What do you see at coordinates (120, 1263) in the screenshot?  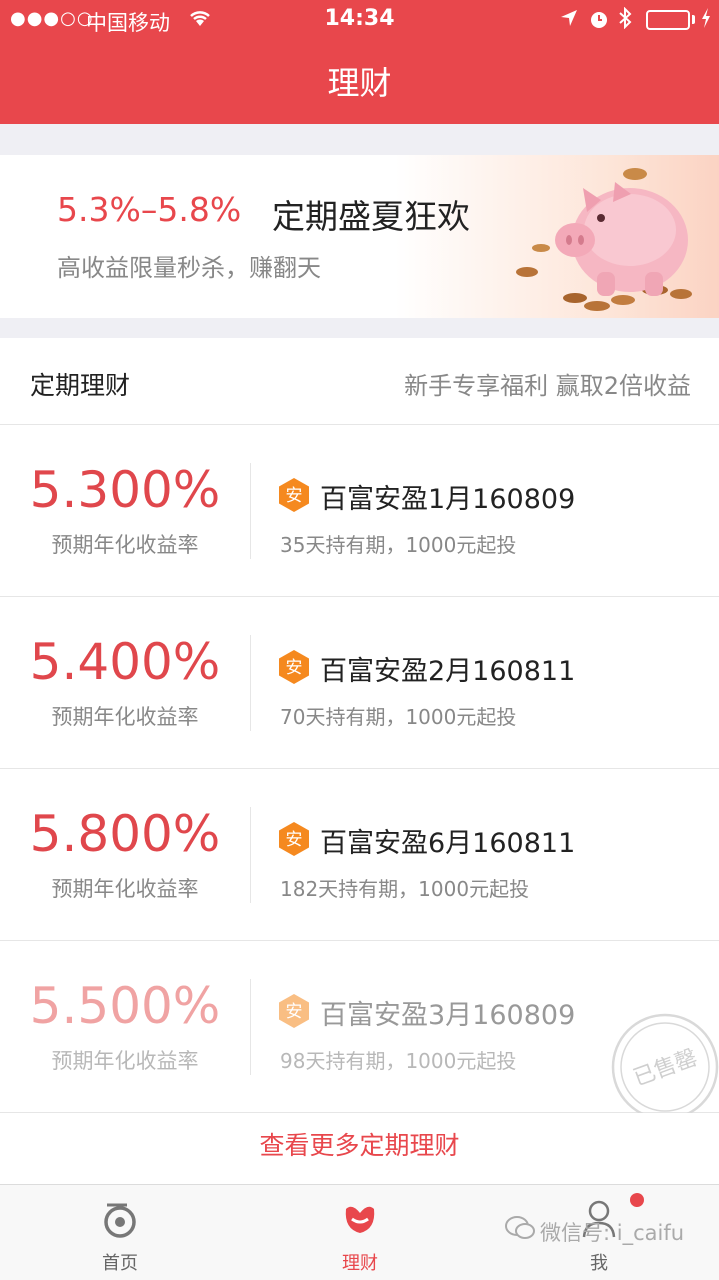 I see `tab-label: 首页` at bounding box center [120, 1263].